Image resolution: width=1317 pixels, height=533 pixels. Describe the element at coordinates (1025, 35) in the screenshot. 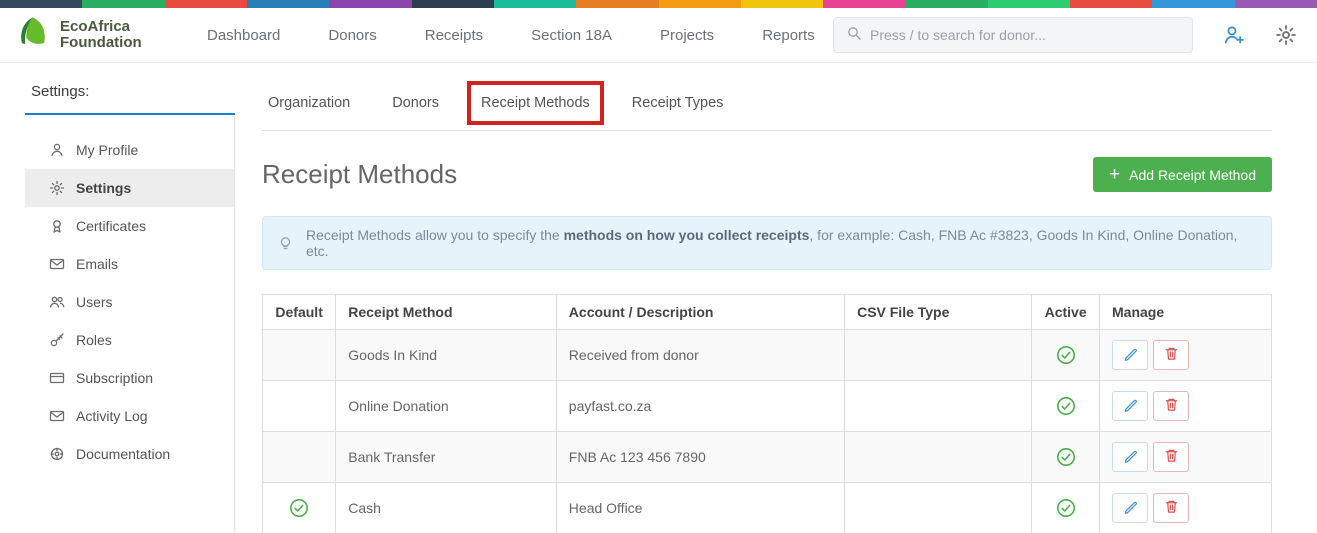

I see `search-input` at that location.